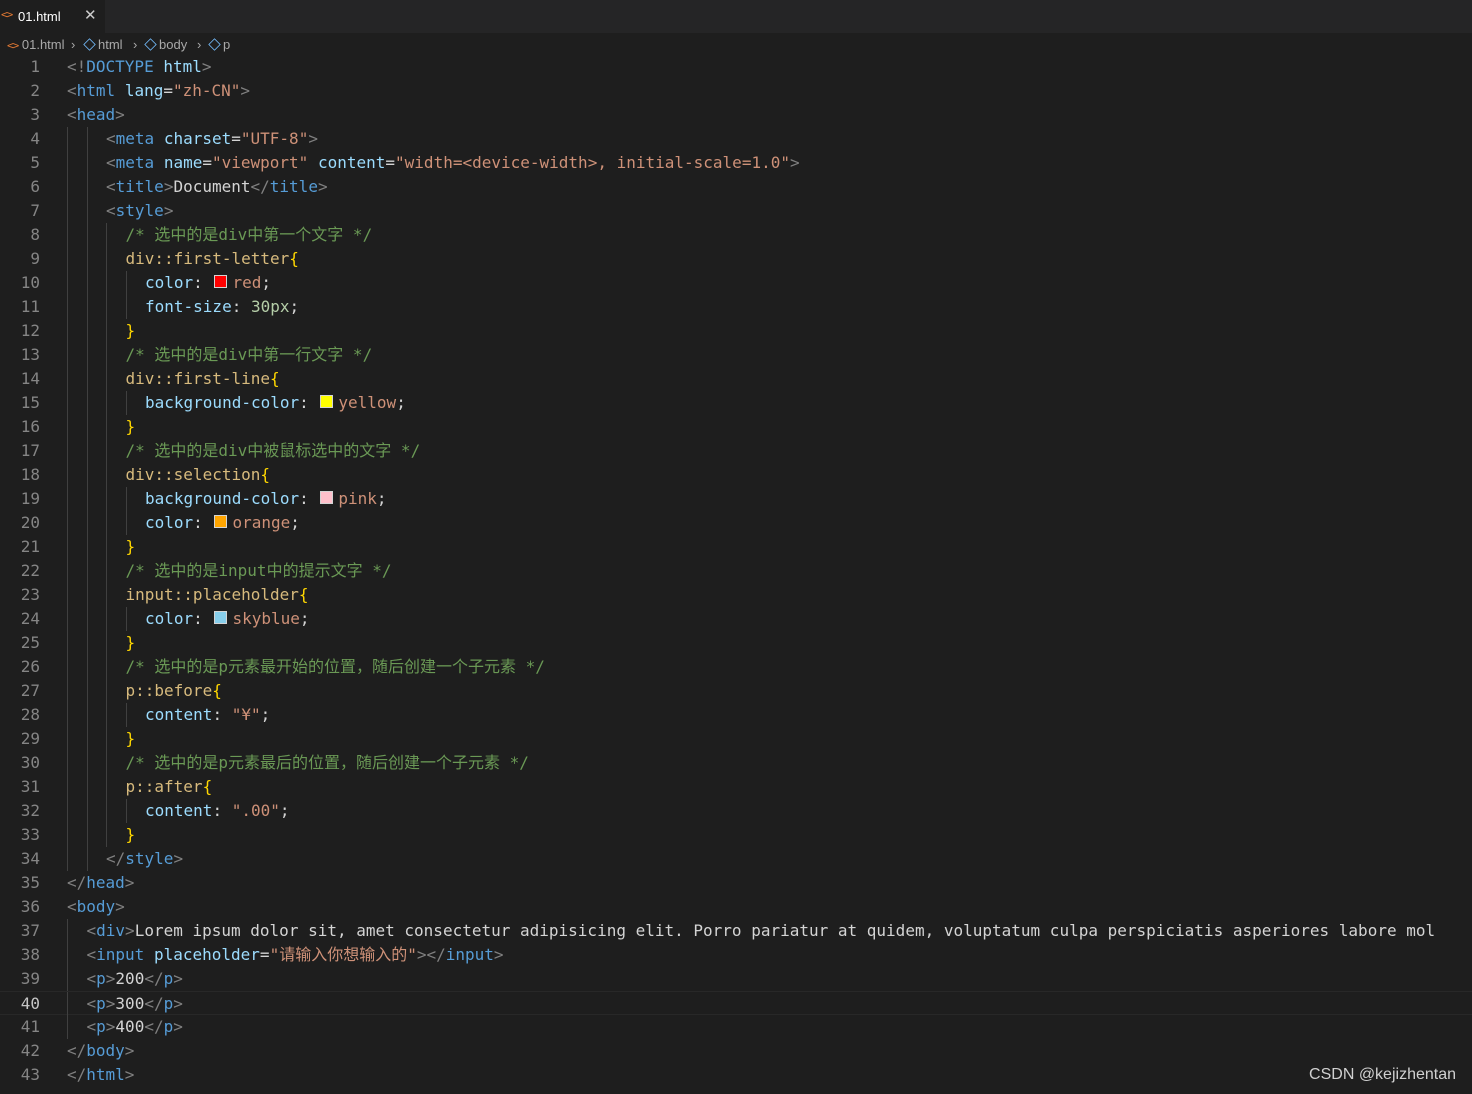 The width and height of the screenshot is (1472, 1094). What do you see at coordinates (30, 618) in the screenshot?
I see `line-number: 24` at bounding box center [30, 618].